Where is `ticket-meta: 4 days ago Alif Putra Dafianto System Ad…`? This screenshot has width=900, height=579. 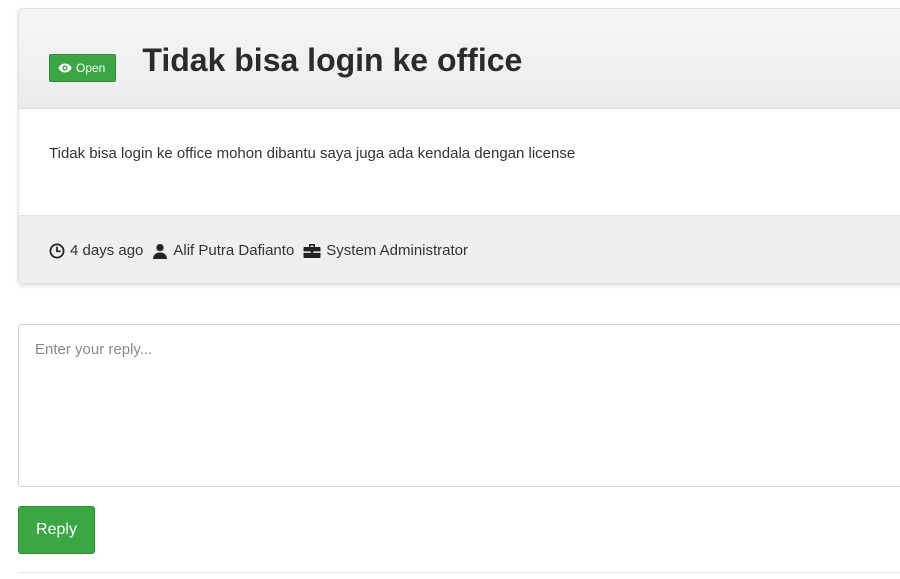
ticket-meta: 4 days ago Alif Putra Dafianto System Ad… is located at coordinates (459, 249).